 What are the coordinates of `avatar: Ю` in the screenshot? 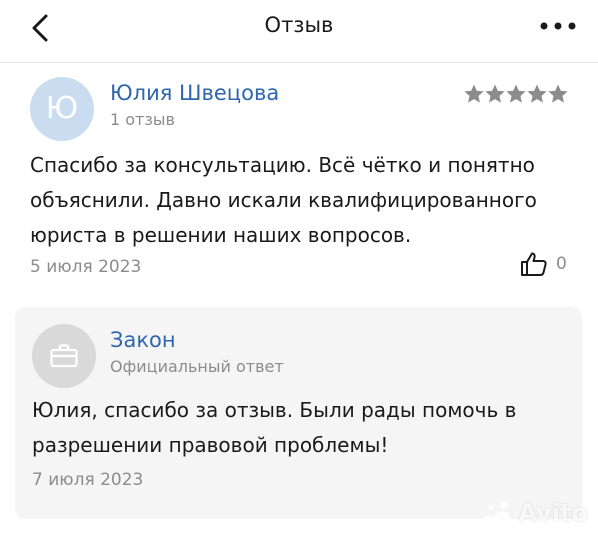 It's located at (62, 109).